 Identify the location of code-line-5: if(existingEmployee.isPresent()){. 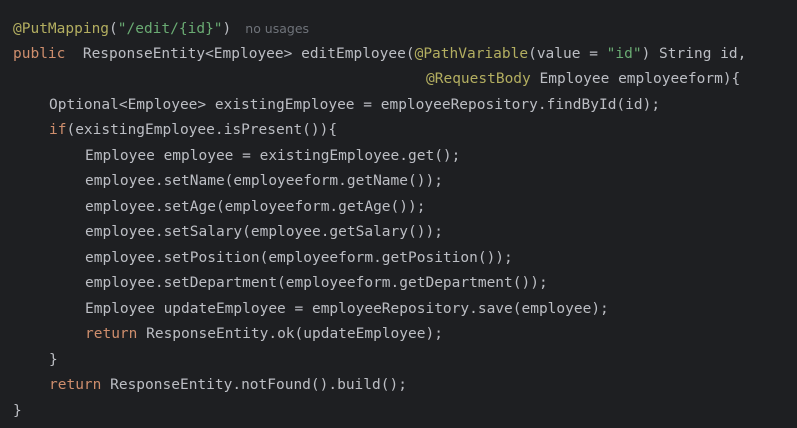
(405, 131).